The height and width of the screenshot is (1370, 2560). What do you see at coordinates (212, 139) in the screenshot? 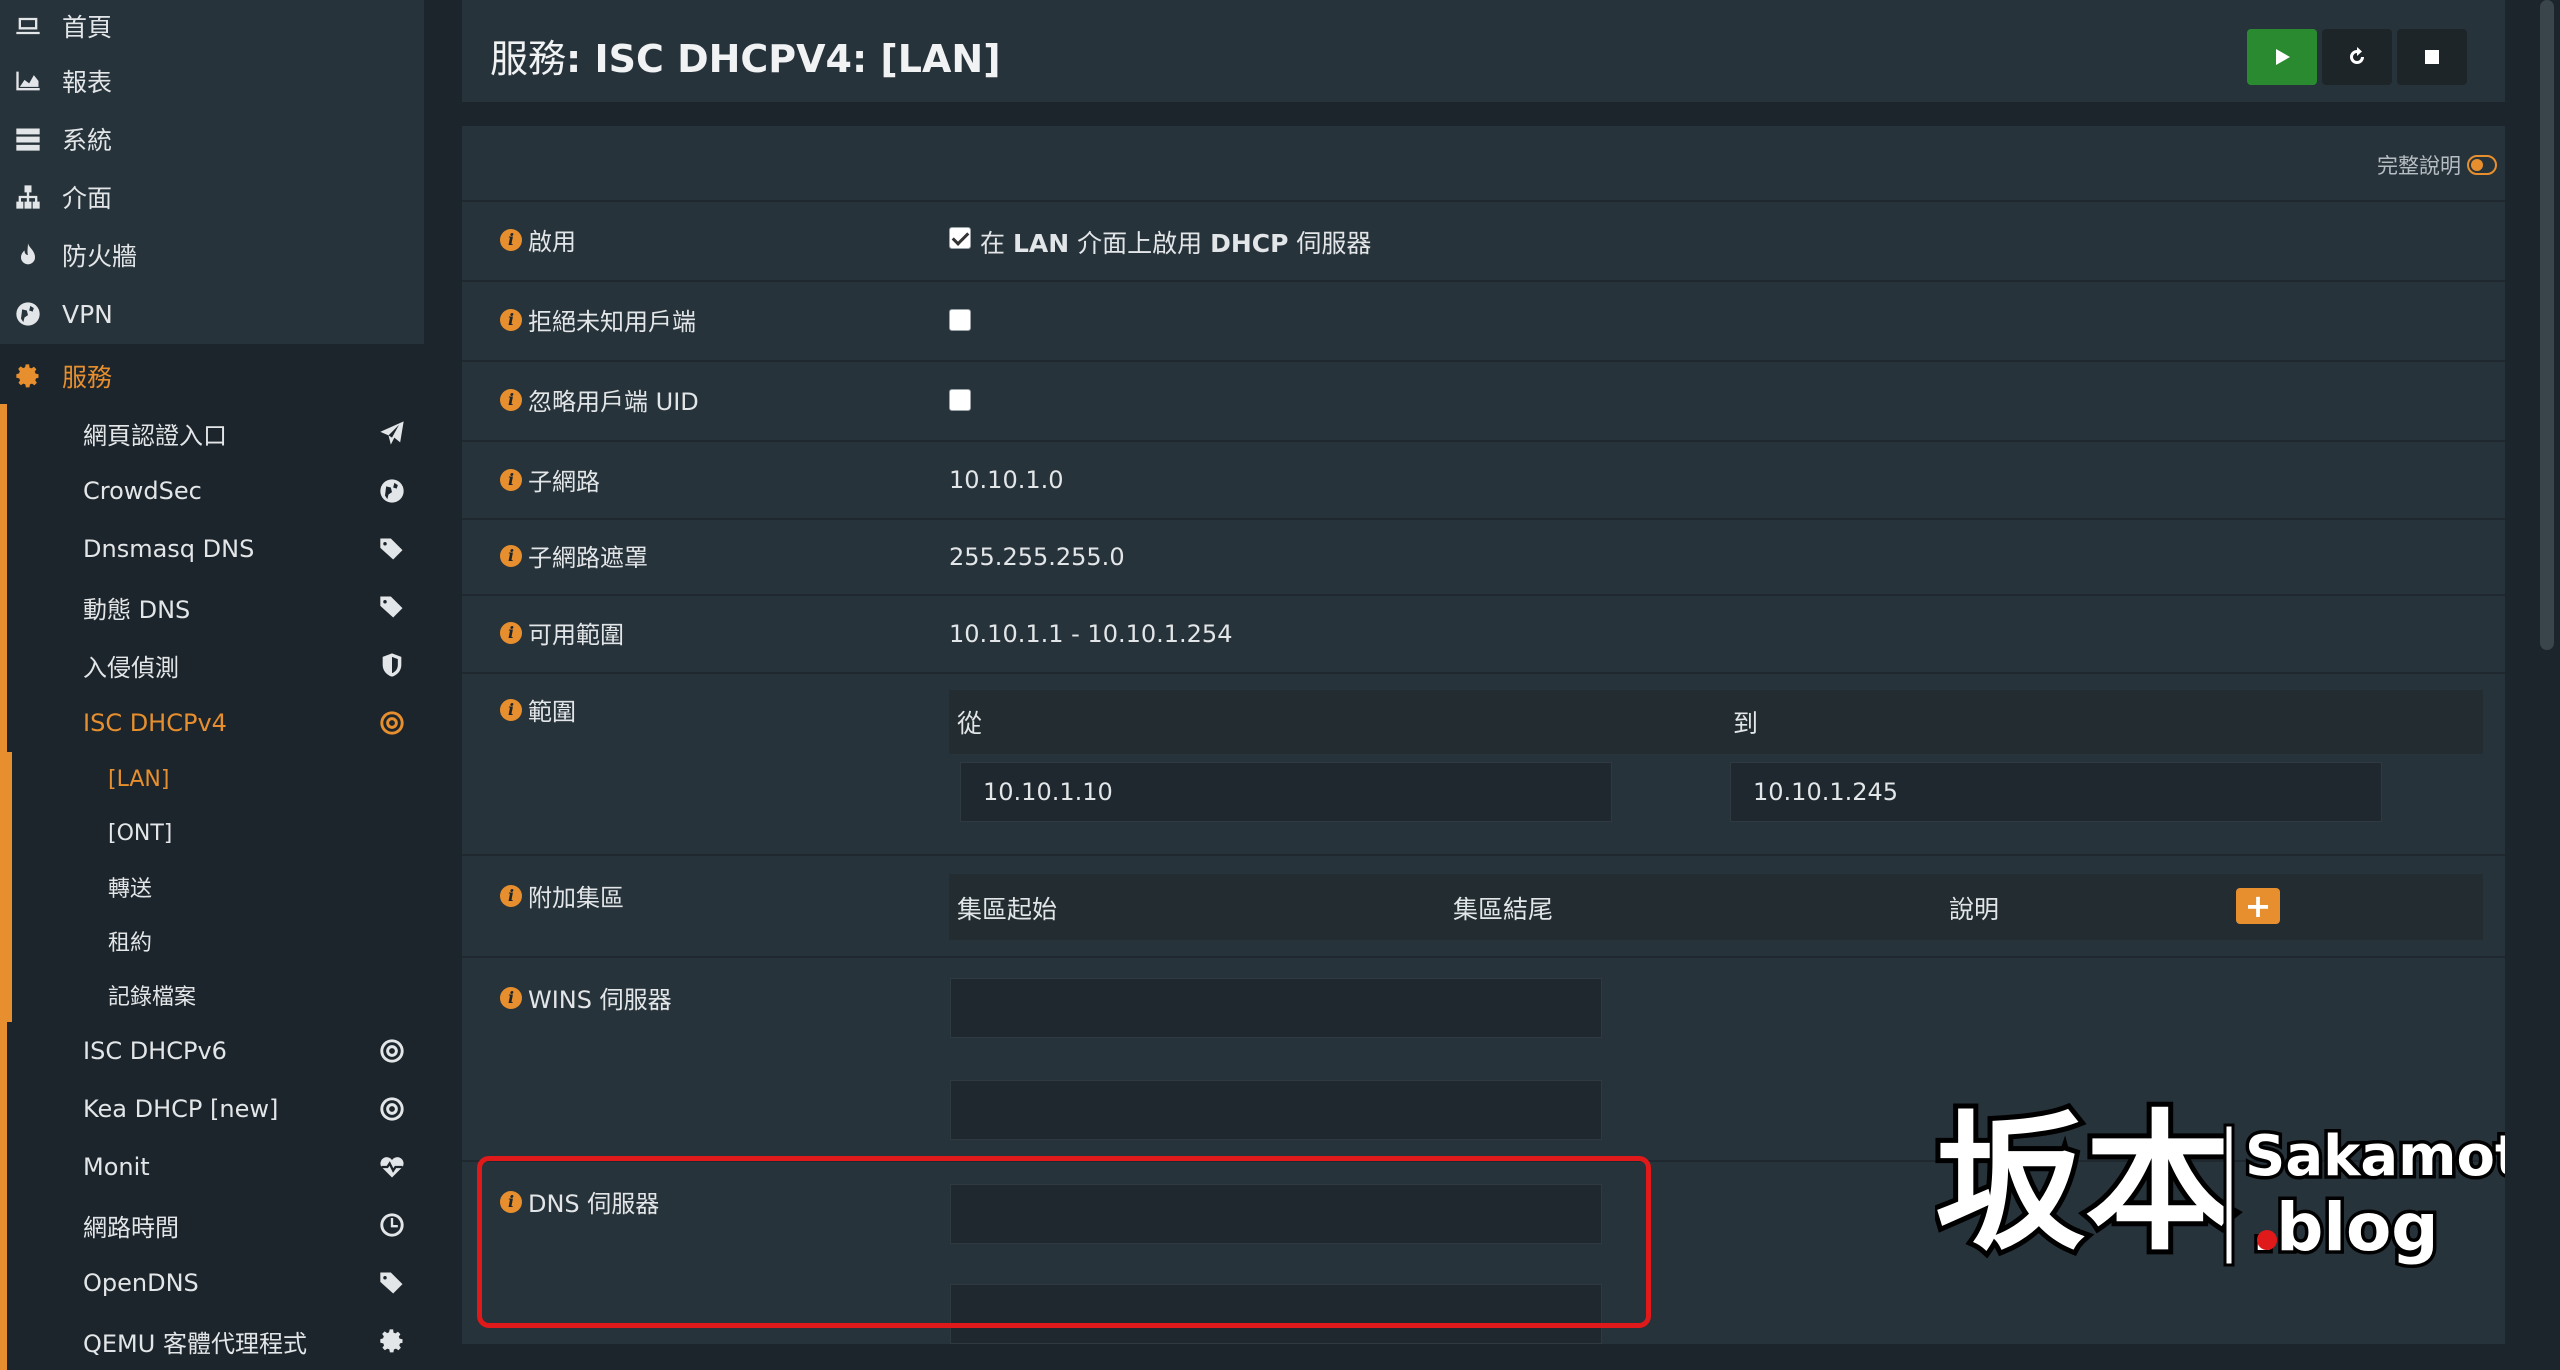
I see `menu-item-system: 系統` at bounding box center [212, 139].